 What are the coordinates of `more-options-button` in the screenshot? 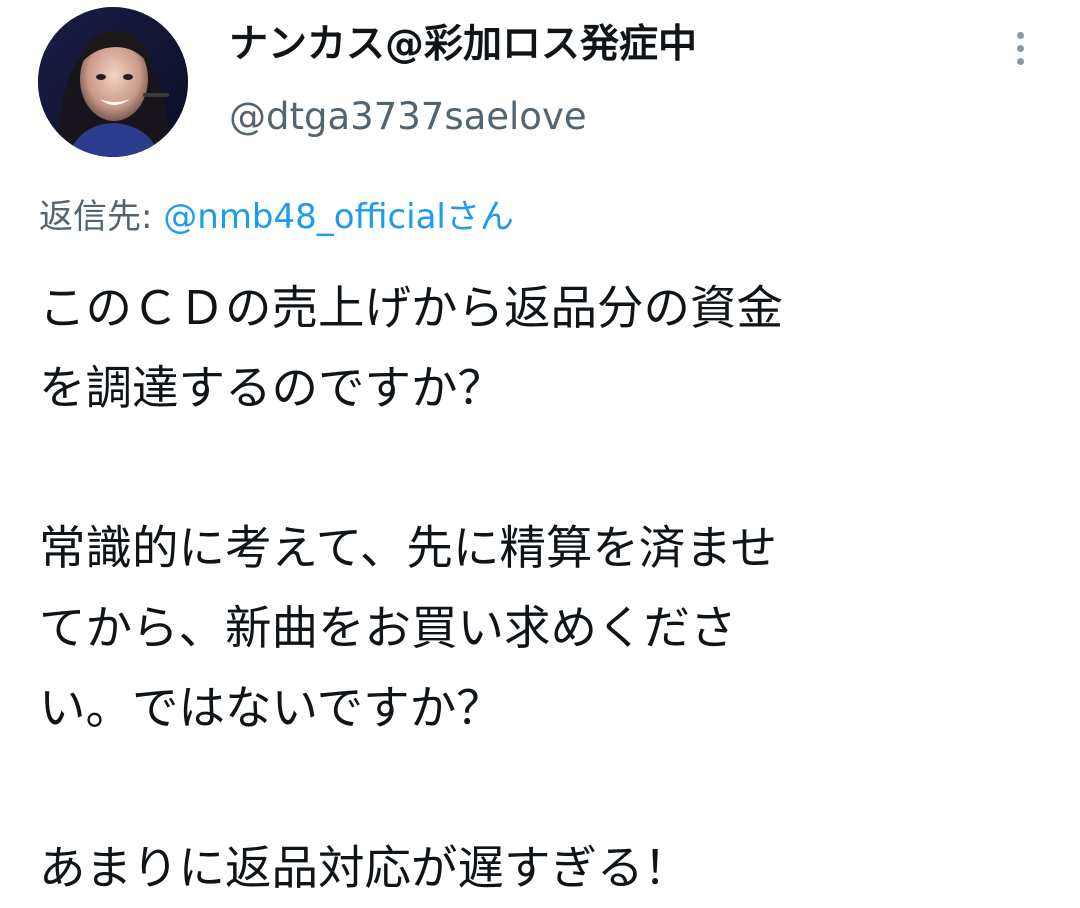 It's located at (1021, 48).